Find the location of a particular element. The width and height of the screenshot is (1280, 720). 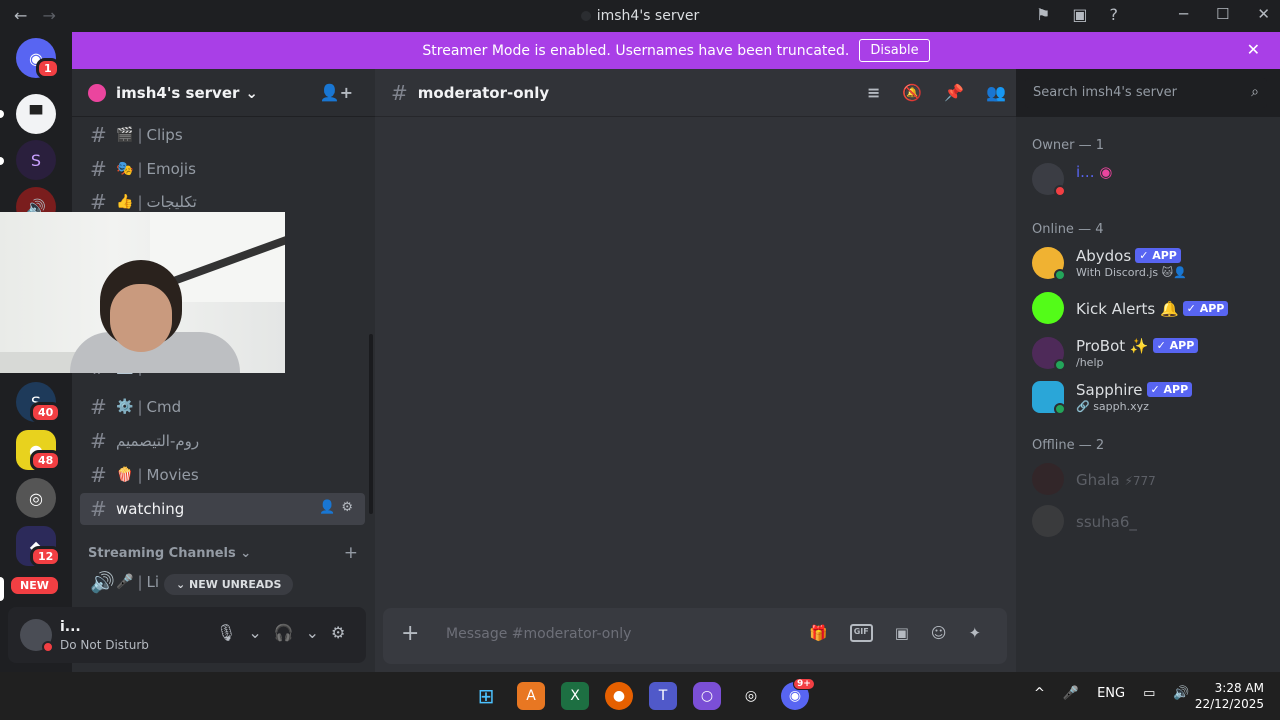

message-input: Message #moderator-only is located at coordinates (538, 634).